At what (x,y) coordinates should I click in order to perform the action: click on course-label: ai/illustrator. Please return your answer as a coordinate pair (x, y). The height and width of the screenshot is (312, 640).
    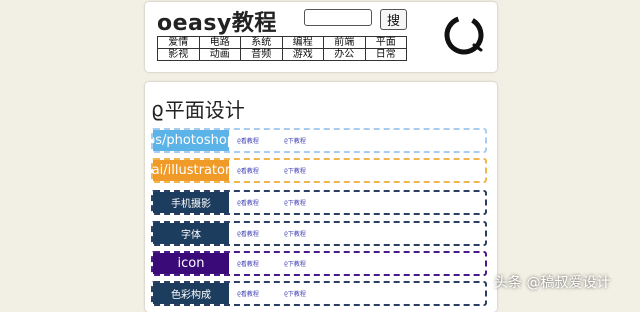
    Looking at the image, I should click on (191, 170).